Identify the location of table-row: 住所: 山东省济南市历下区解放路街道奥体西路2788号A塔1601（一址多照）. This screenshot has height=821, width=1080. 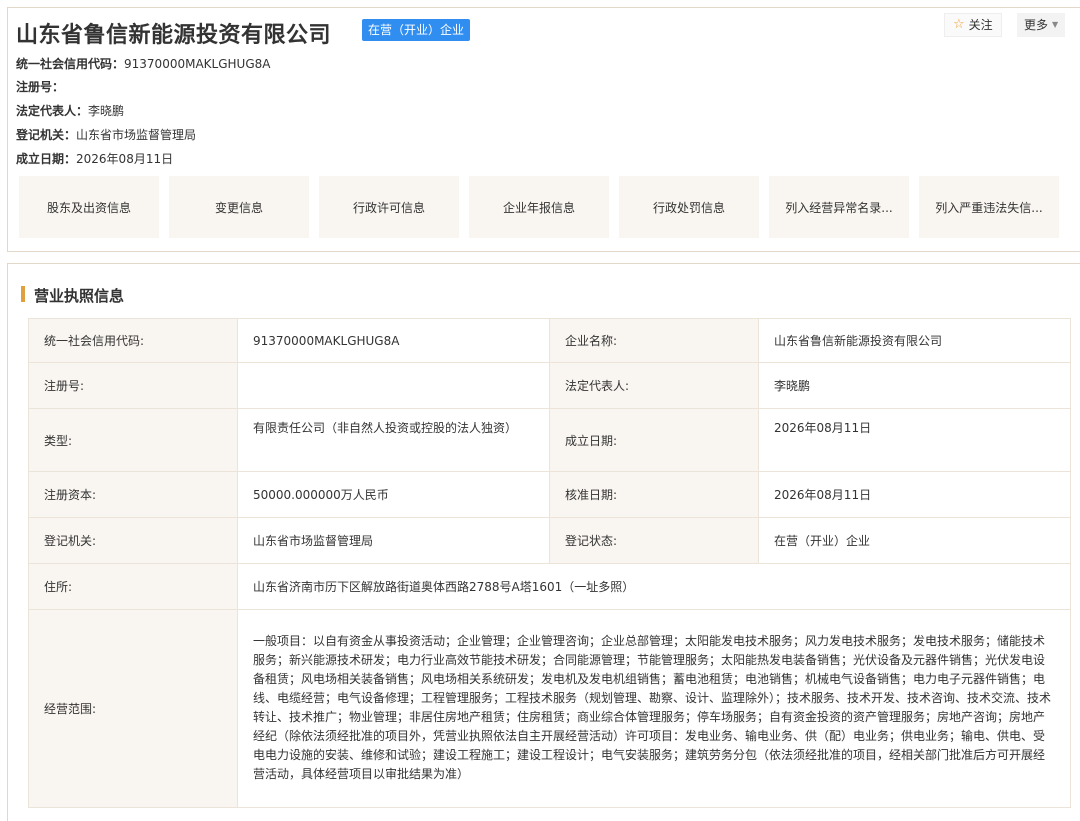
(549, 586).